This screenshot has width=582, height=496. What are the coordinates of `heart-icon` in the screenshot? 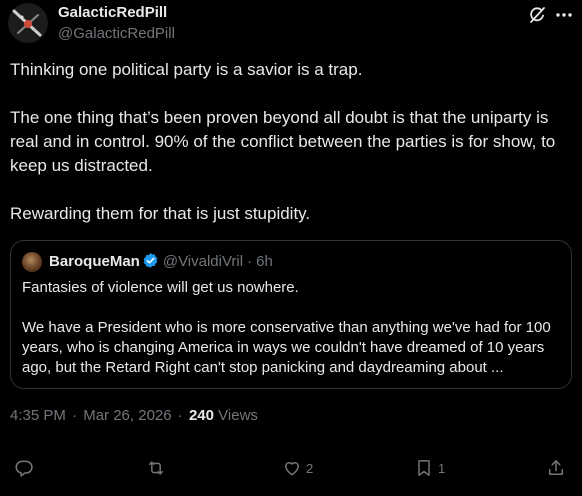 It's located at (292, 469).